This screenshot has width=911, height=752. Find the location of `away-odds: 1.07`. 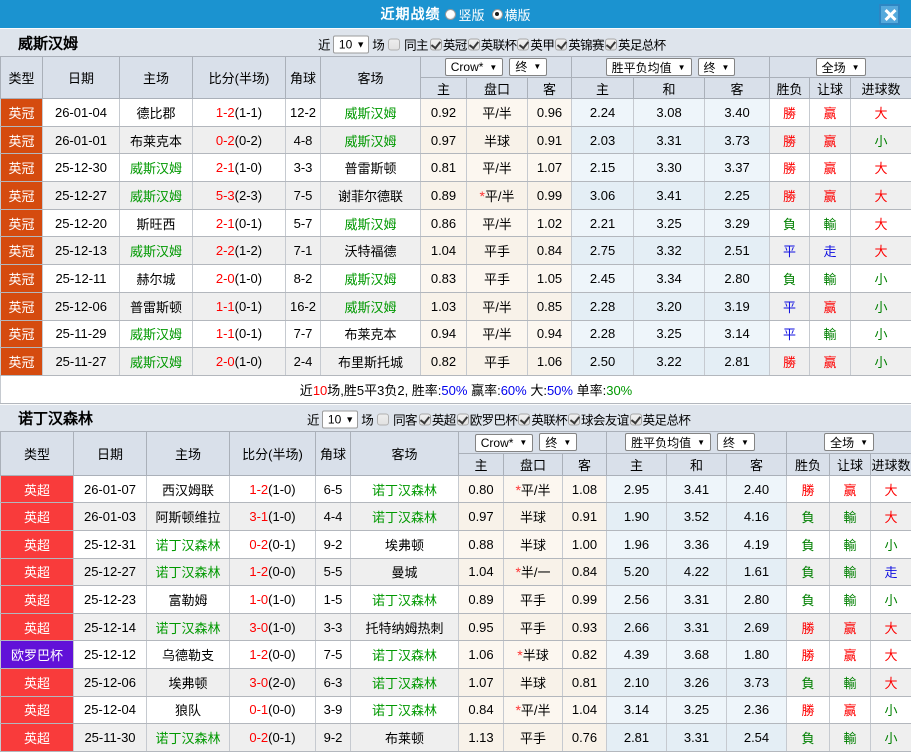

away-odds: 1.07 is located at coordinates (550, 168).